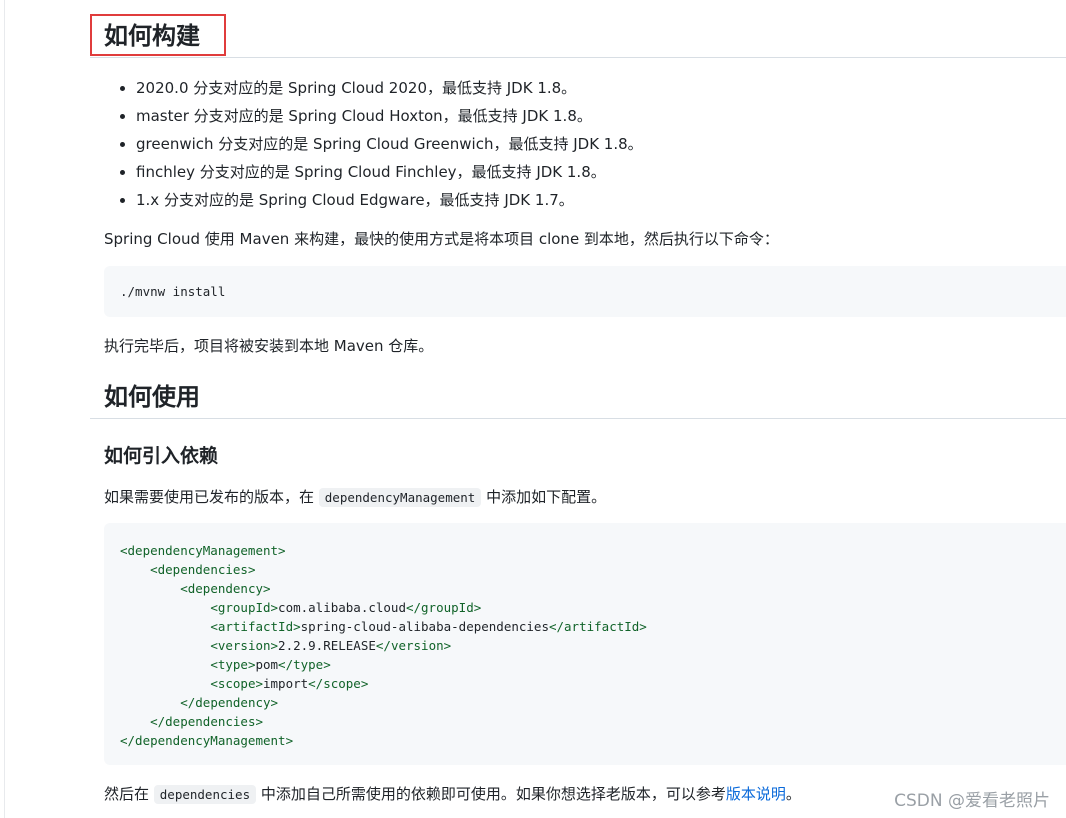 This screenshot has height=818, width=1066. I want to click on install-command-block: ./mvnw install, so click(585, 291).